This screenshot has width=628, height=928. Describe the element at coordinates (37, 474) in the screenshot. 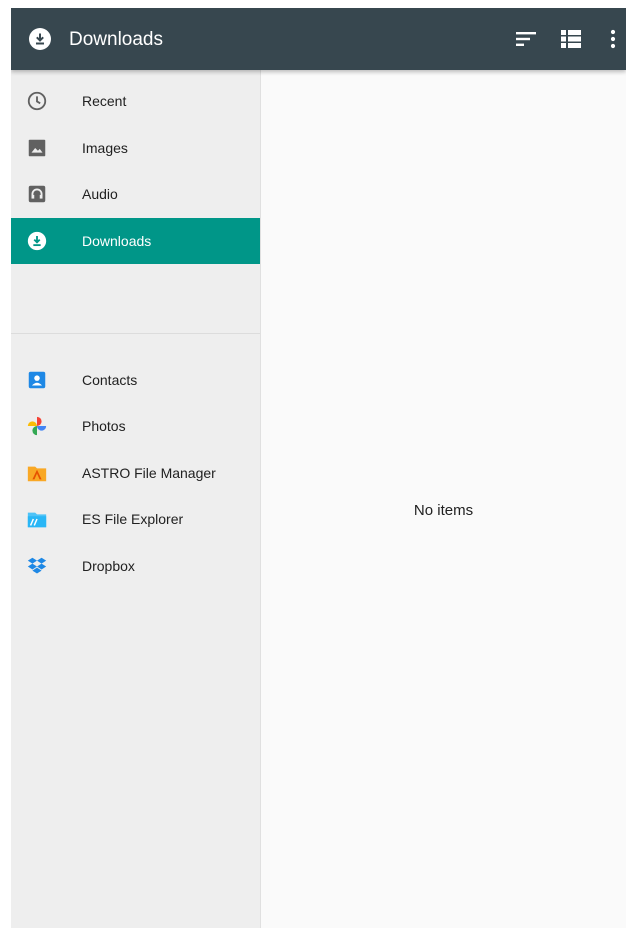

I see `astro-folder-icon` at that location.